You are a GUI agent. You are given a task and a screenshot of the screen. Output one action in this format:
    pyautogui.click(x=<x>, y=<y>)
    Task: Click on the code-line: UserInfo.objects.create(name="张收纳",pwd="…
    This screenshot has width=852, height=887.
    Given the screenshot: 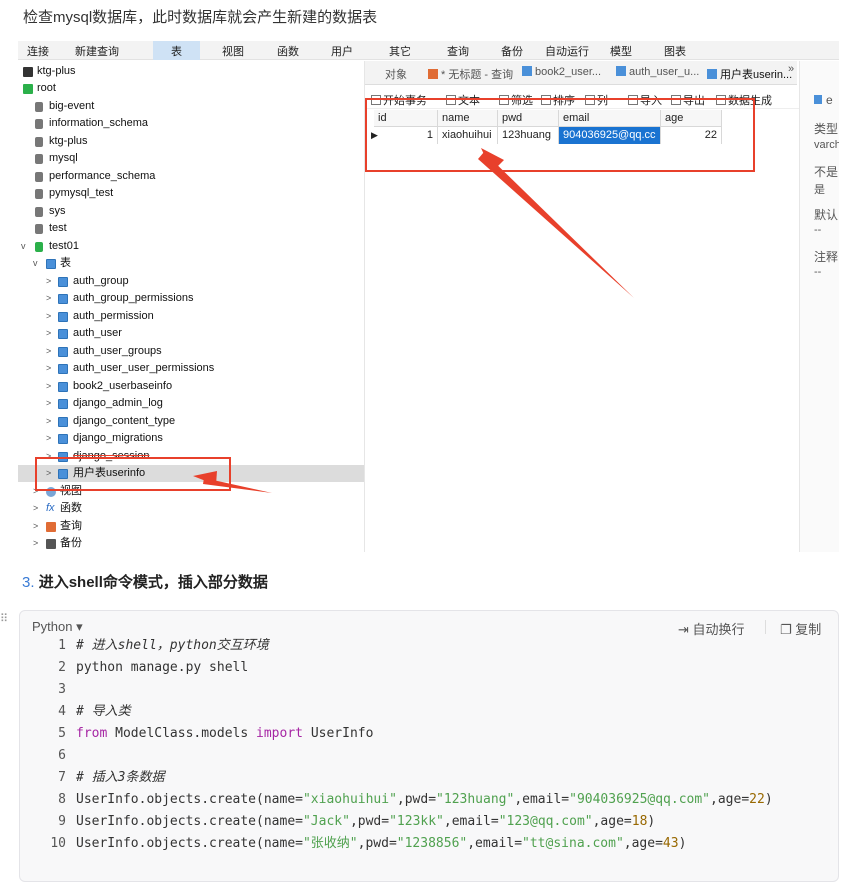 What is the action you would take?
    pyautogui.click(x=381, y=843)
    